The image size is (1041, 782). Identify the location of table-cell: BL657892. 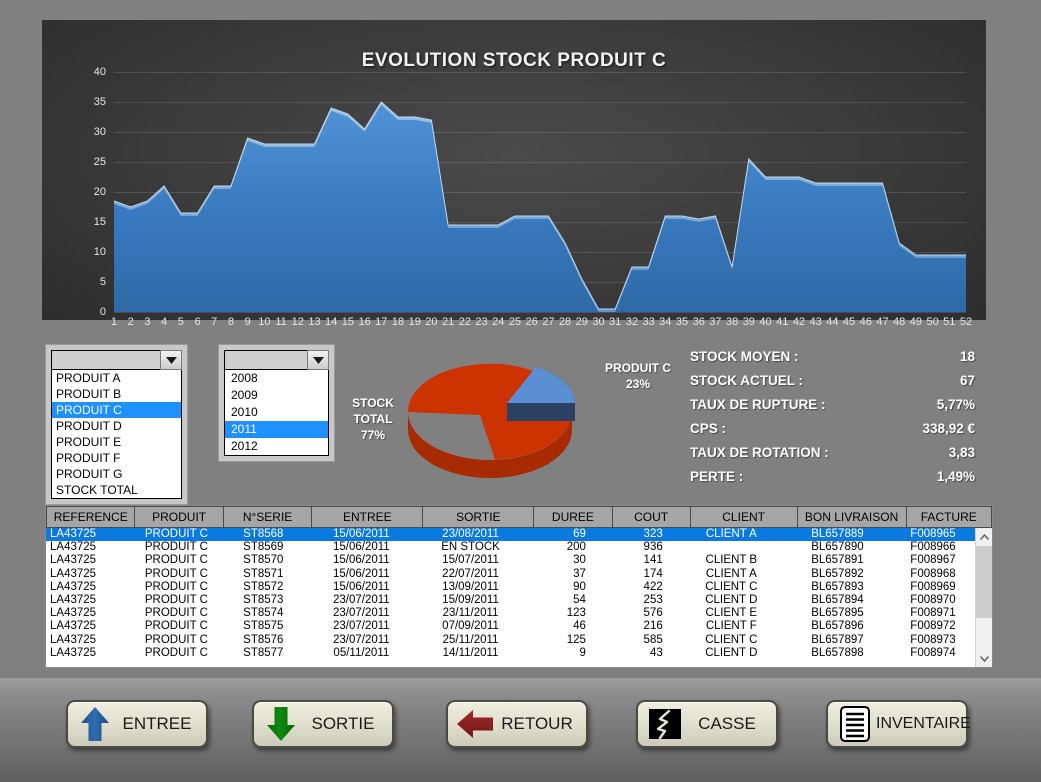
(837, 573).